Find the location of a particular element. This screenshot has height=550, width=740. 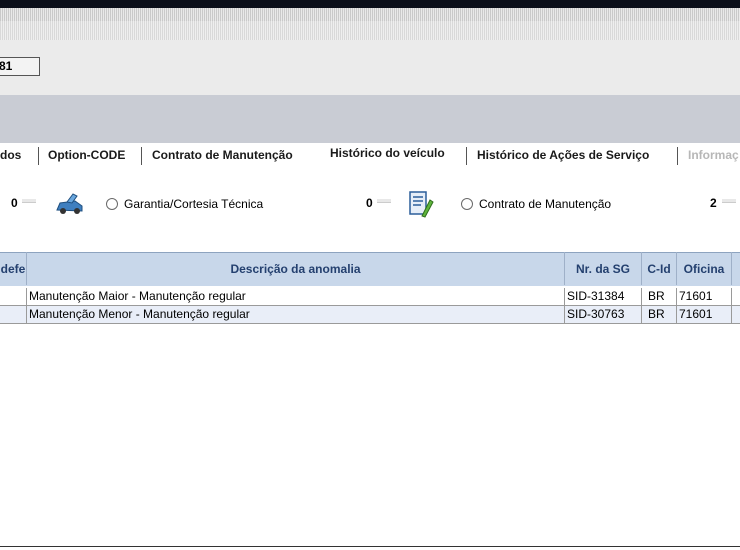

header-stripe is located at coordinates (370, 30).